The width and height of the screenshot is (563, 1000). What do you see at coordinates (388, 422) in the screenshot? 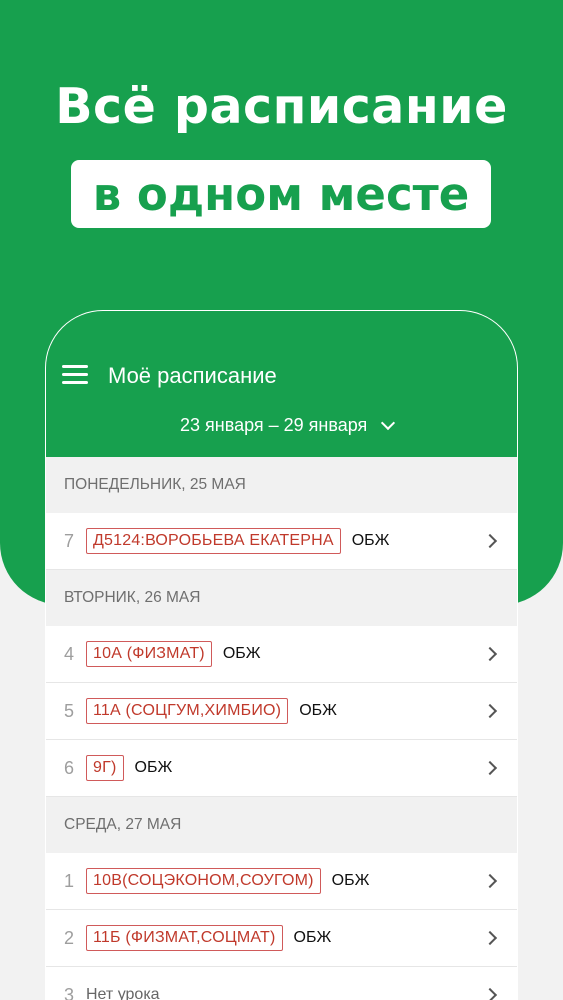
I see `chevron-down-icon` at bounding box center [388, 422].